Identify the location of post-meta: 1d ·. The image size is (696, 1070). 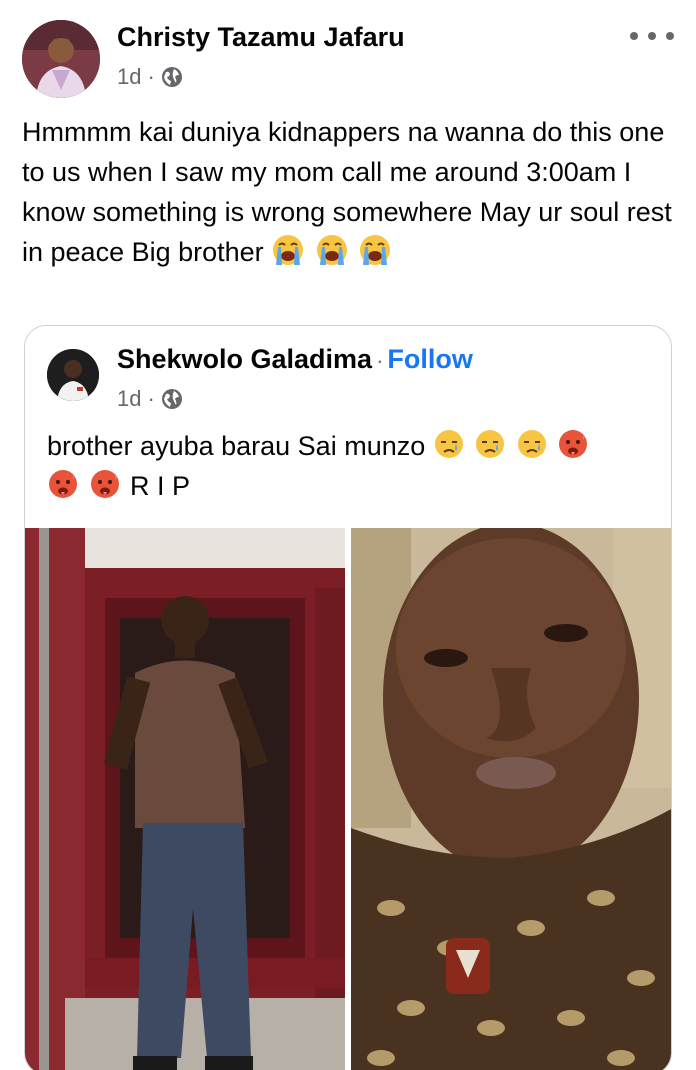
(150, 77).